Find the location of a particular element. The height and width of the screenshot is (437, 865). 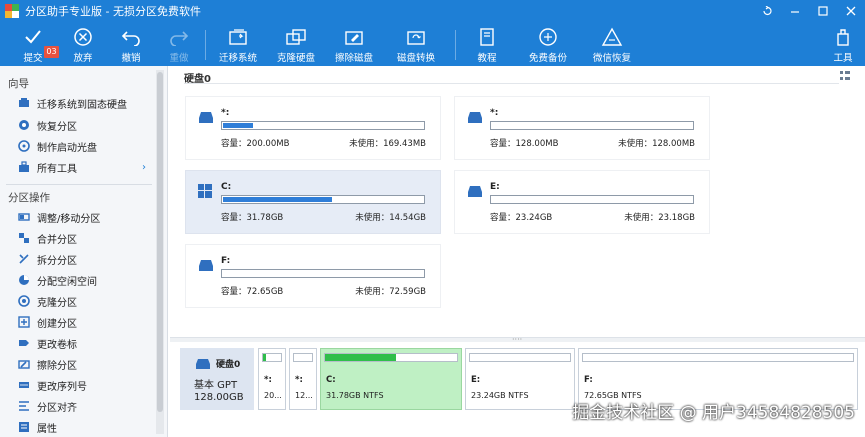

partition-card: *: 容量：128.00MB 未使用：128.00MB is located at coordinates (582, 128).